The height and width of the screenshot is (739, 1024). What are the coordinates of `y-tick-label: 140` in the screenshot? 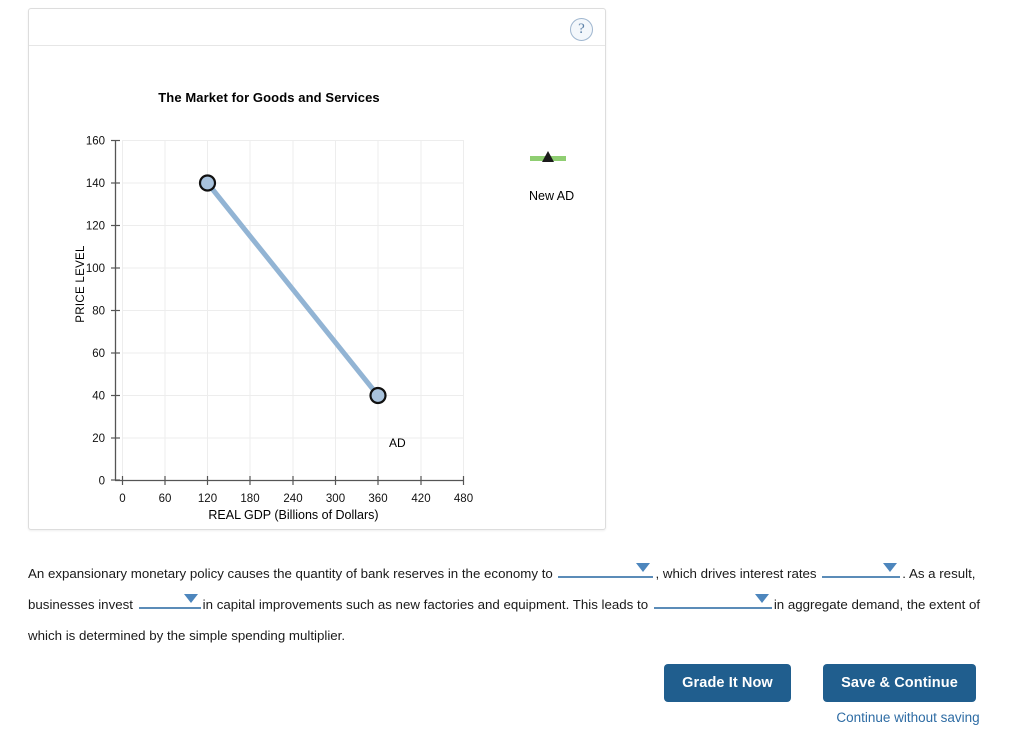 It's located at (95, 184).